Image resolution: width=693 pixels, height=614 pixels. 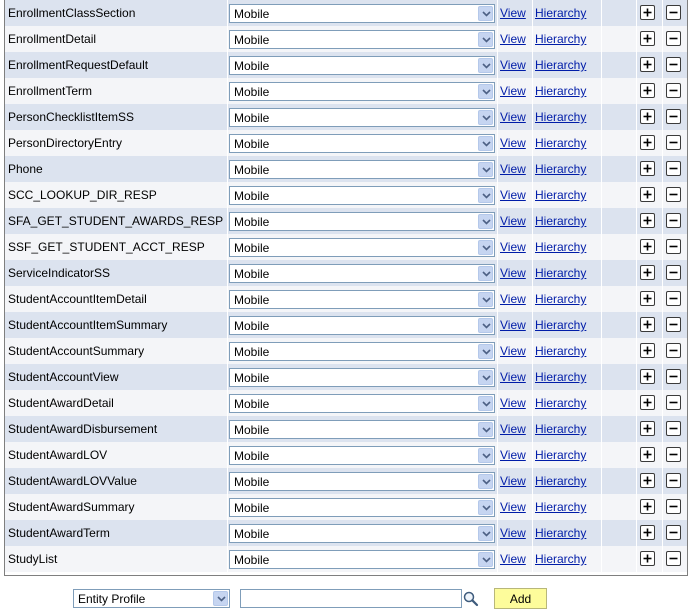 I want to click on add-button: Add, so click(x=520, y=598).